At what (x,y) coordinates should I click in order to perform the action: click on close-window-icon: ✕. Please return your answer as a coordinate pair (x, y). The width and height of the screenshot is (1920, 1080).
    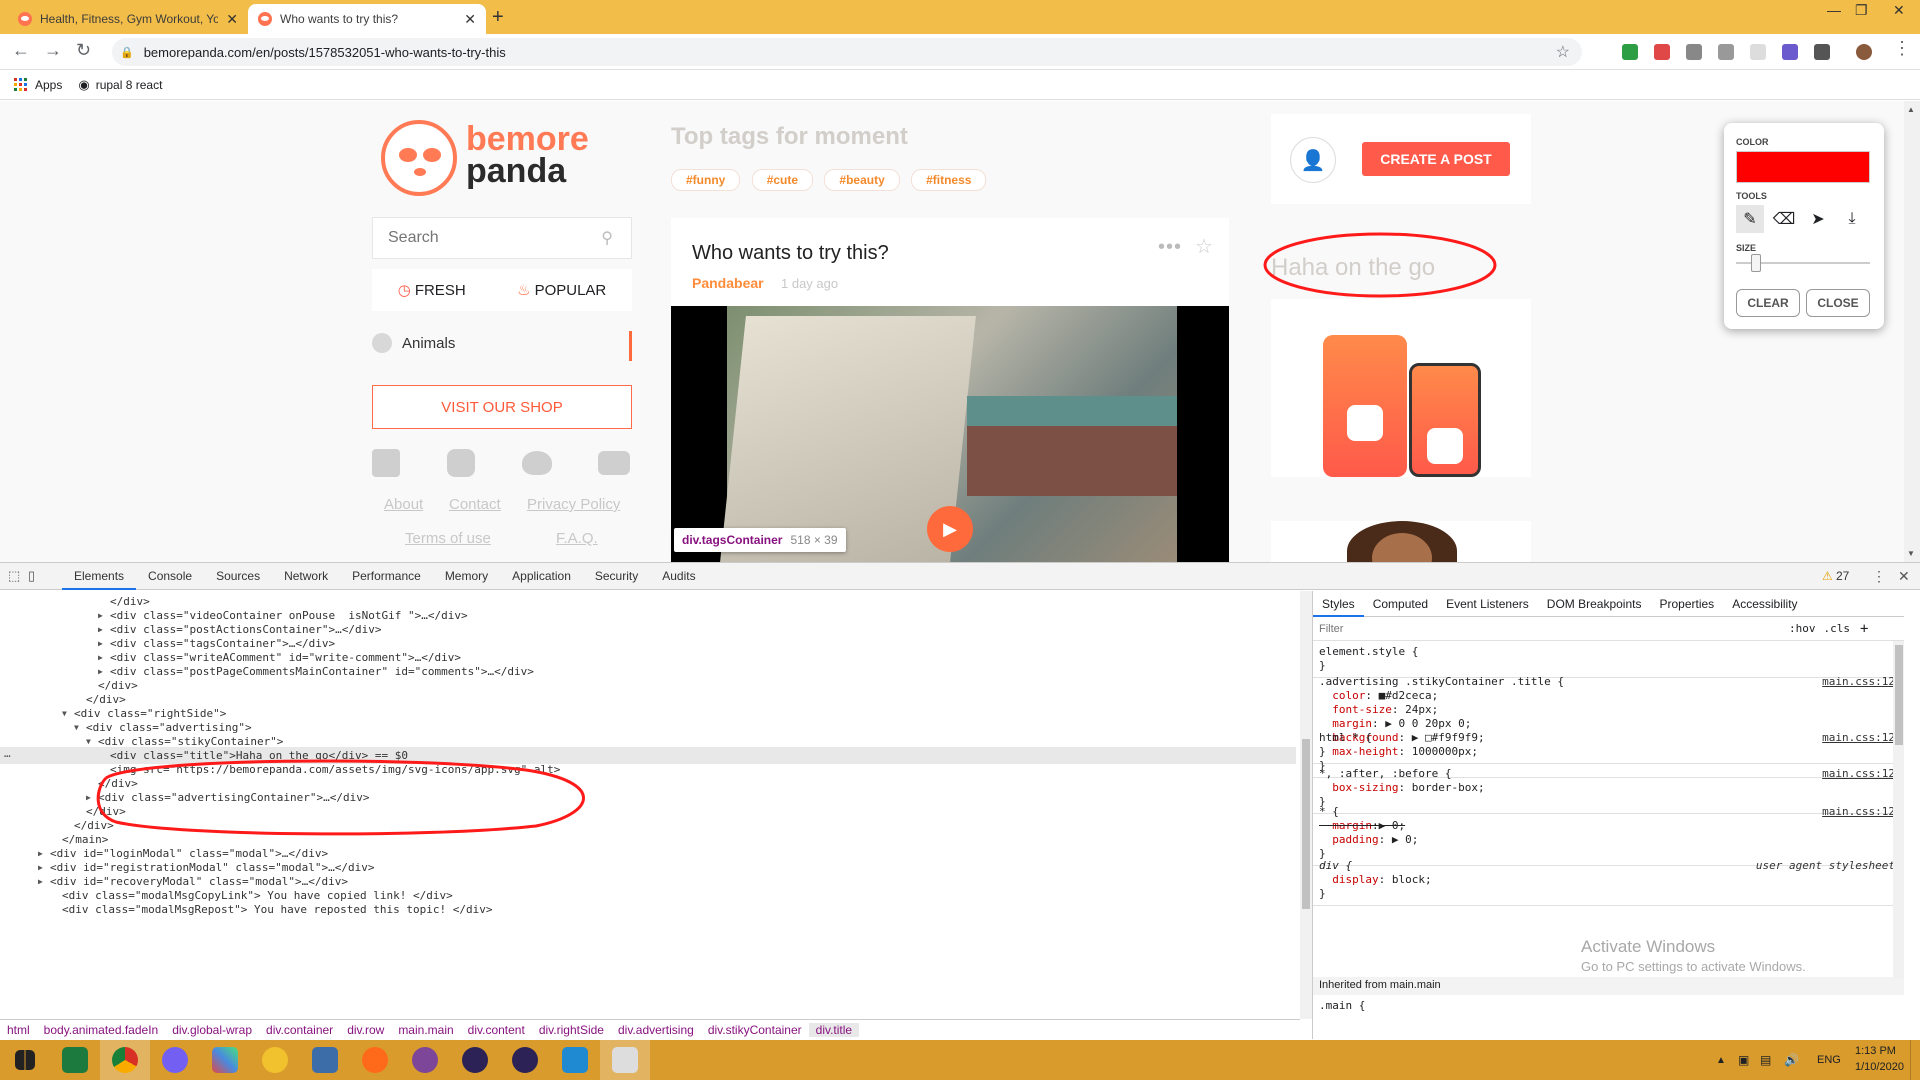
    Looking at the image, I should click on (1899, 10).